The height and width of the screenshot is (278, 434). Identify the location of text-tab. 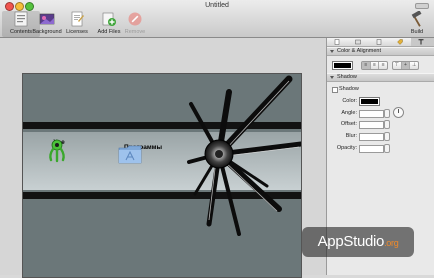
(422, 42).